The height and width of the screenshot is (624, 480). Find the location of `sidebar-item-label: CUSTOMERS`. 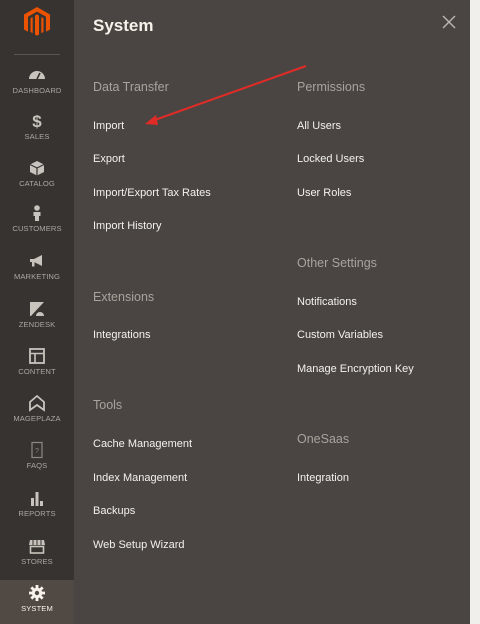

sidebar-item-label: CUSTOMERS is located at coordinates (37, 228).